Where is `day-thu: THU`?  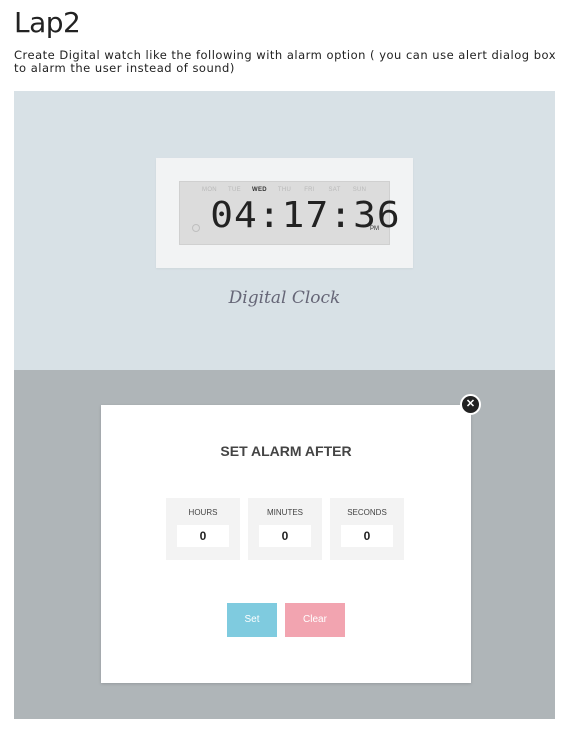
day-thu: THU is located at coordinates (284, 190).